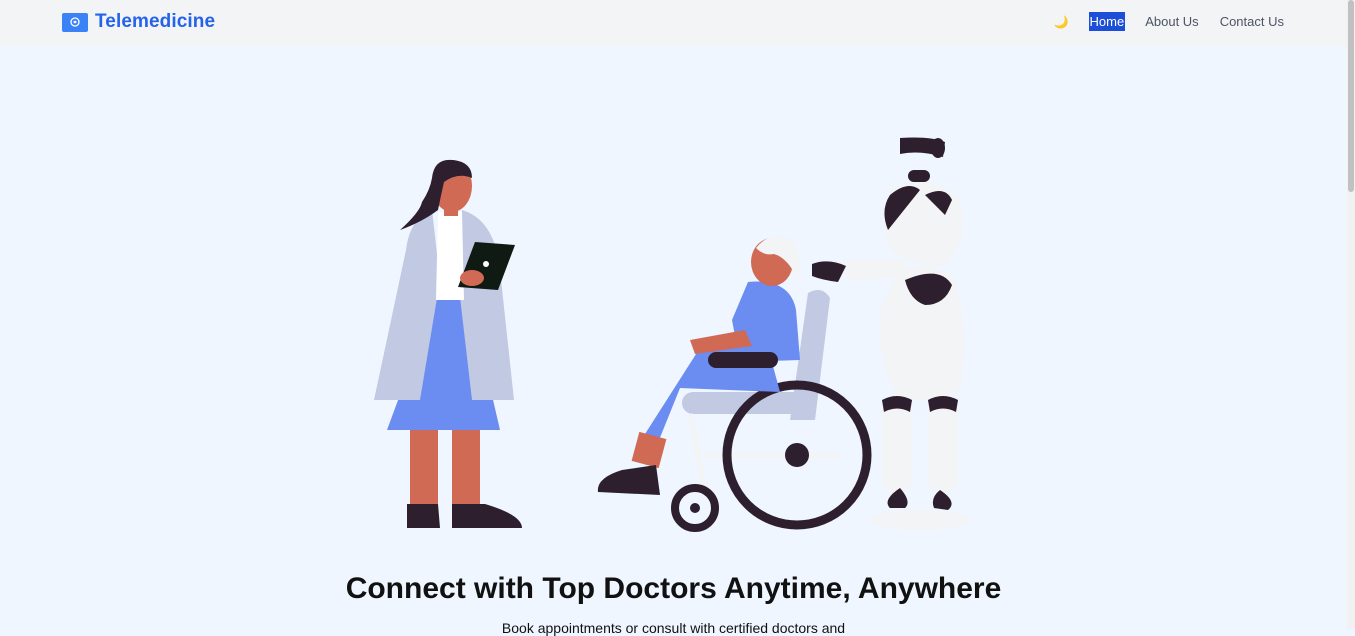 This screenshot has width=1355, height=636. I want to click on nav-links: 🌙 Home About Us Contact Us, so click(1169, 21).